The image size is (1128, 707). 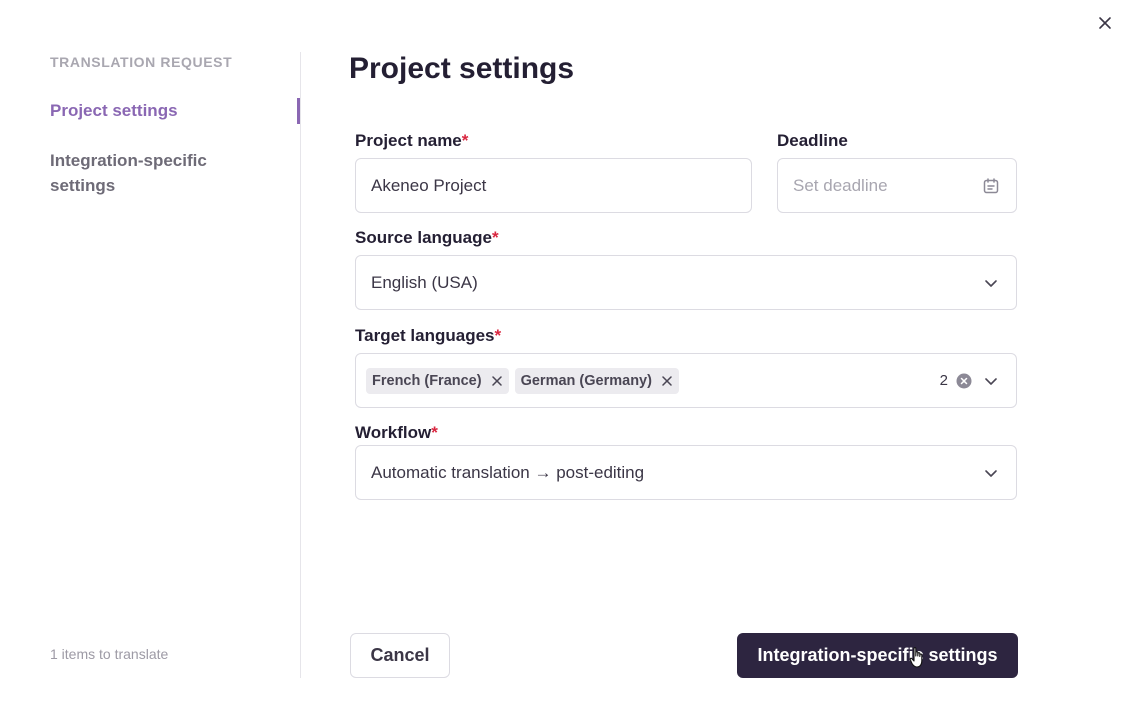 I want to click on language-tag: French (France), so click(x=437, y=380).